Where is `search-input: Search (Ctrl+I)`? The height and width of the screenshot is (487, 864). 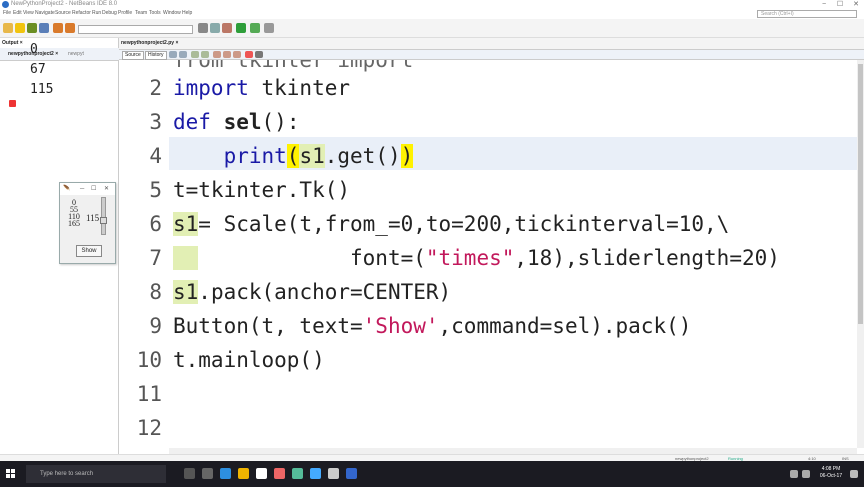
search-input: Search (Ctrl+I) is located at coordinates (807, 14).